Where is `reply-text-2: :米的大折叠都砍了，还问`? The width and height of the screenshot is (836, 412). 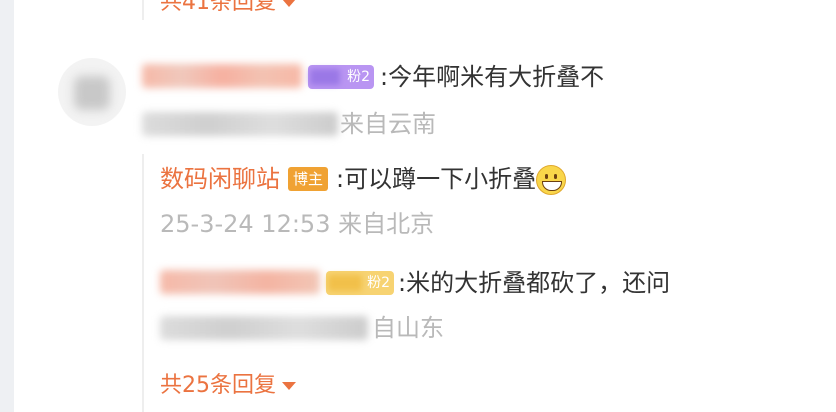
reply-text-2: :米的大折叠都砍了，还问 is located at coordinates (534, 283).